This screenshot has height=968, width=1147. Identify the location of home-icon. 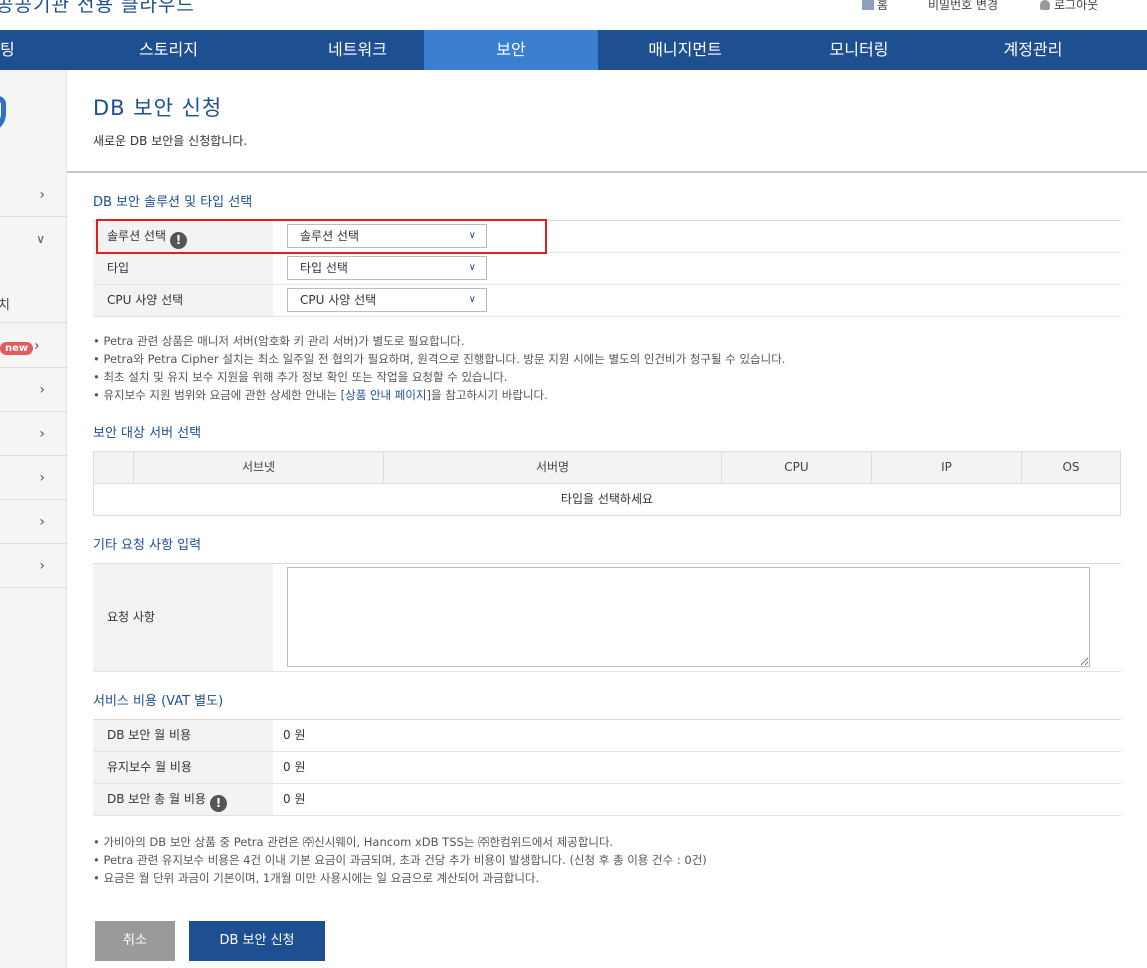
(868, 5).